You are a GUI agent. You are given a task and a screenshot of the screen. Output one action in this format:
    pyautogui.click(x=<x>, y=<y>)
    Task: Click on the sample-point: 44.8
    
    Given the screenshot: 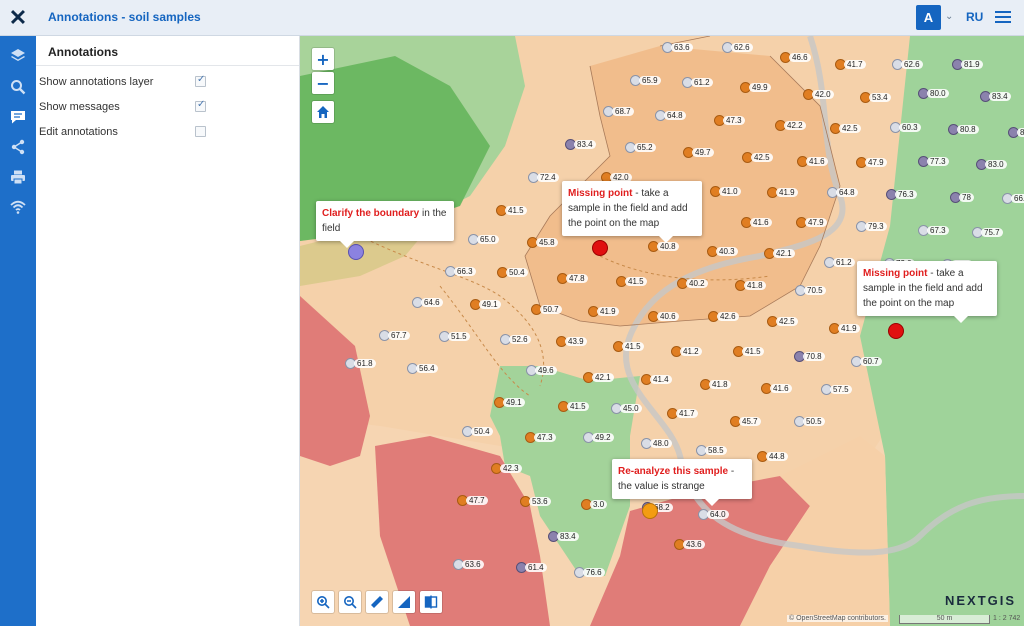 What is the action you would take?
    pyautogui.click(x=772, y=457)
    